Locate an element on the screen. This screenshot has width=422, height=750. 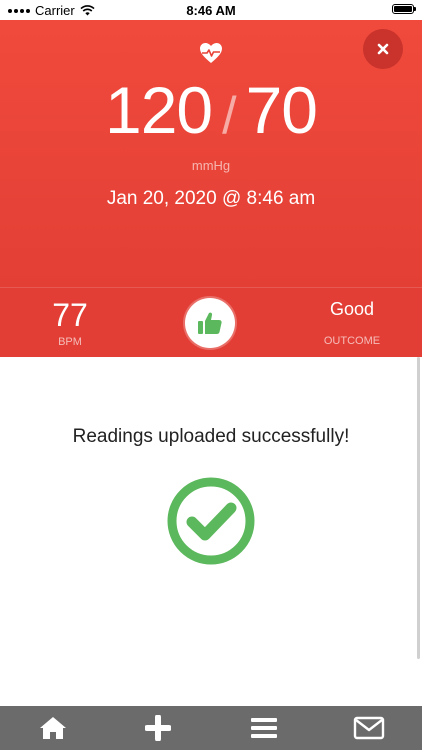
mail-icon is located at coordinates (369, 728).